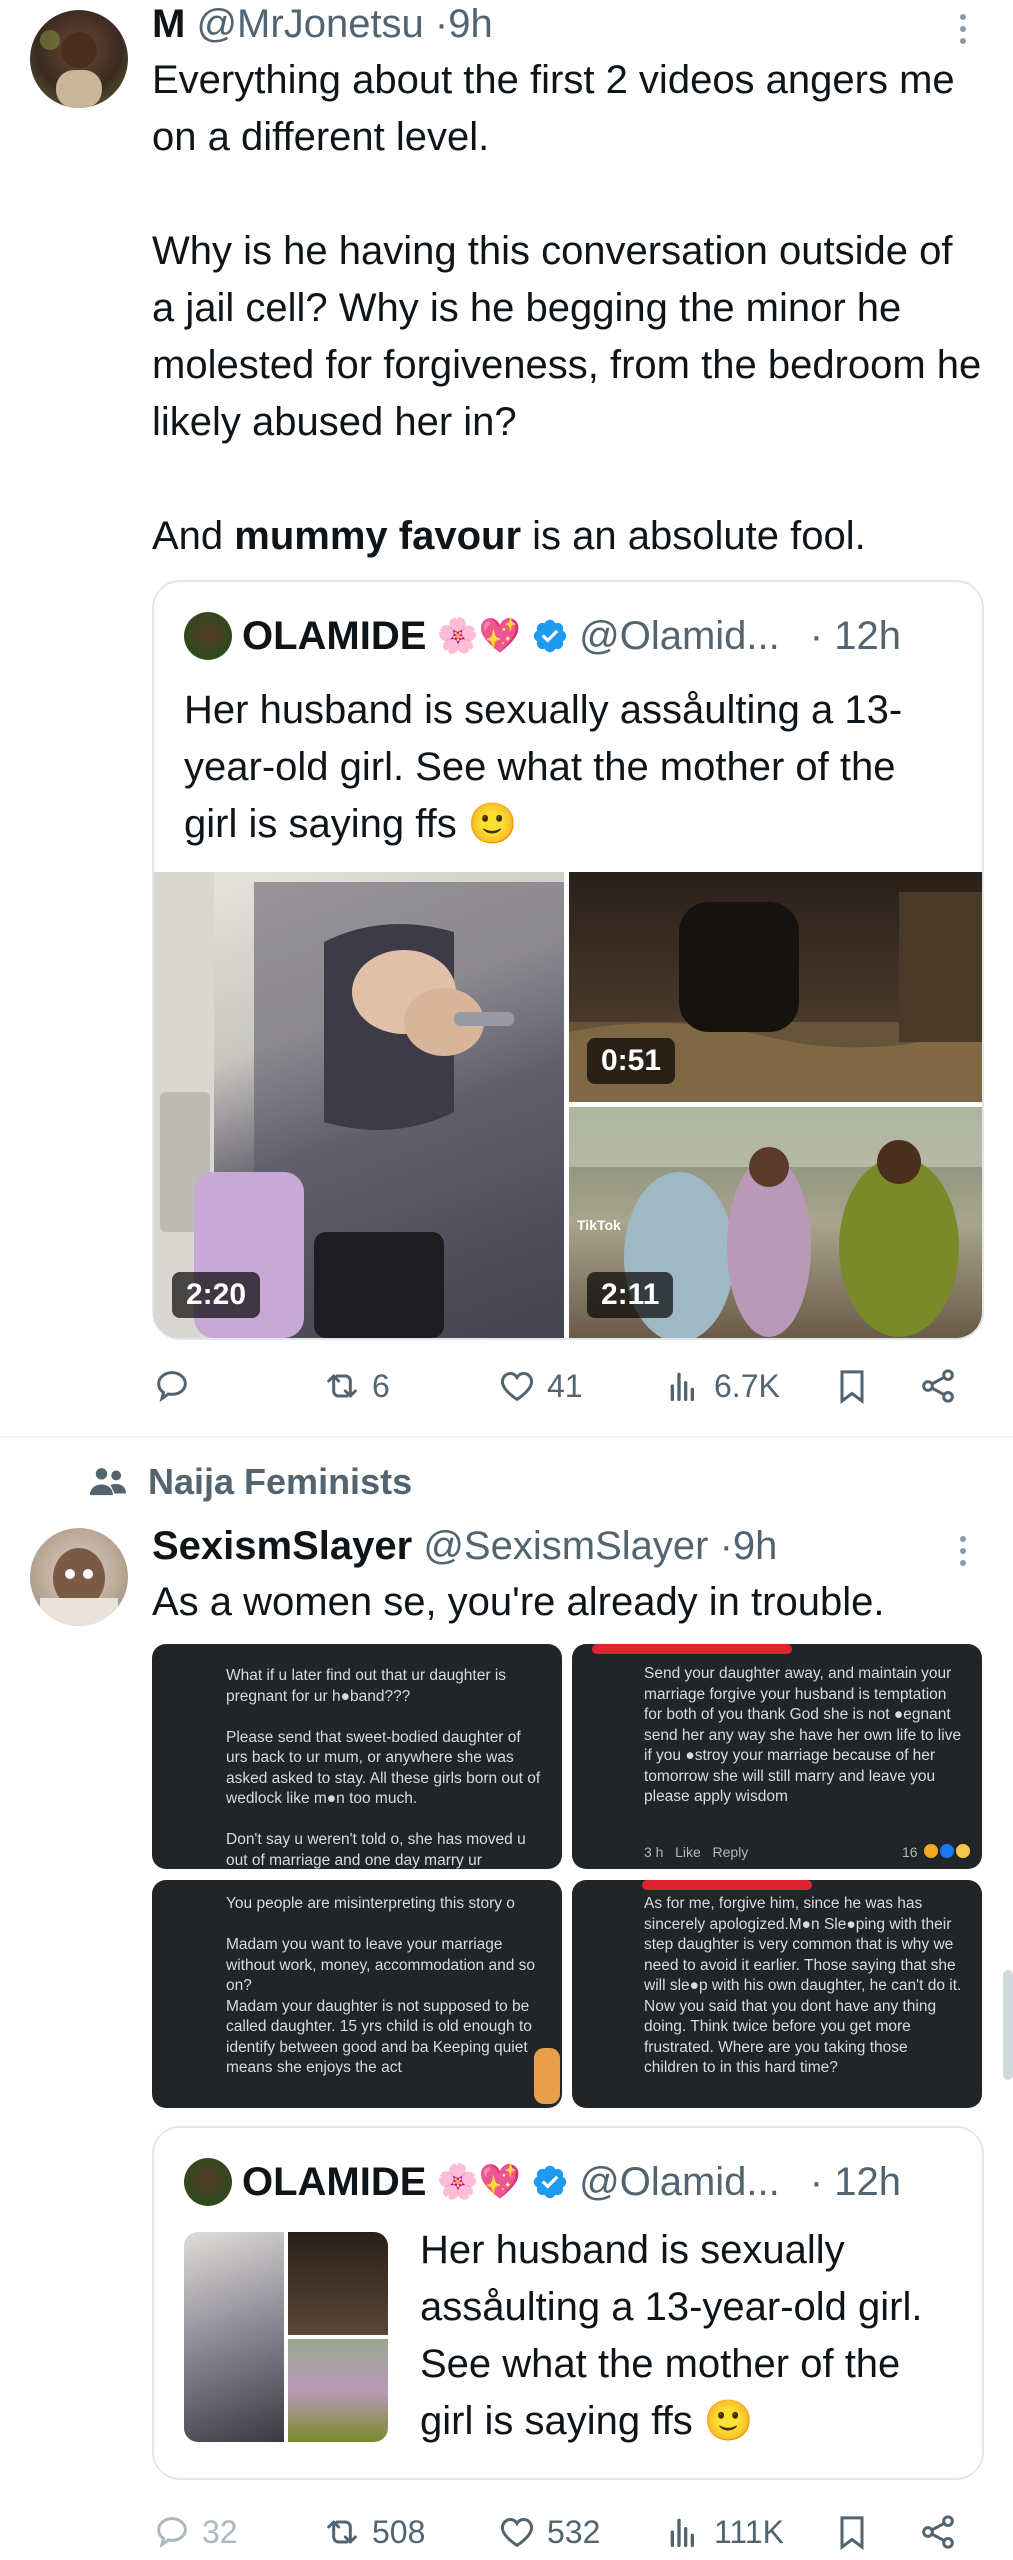  Describe the element at coordinates (724, 2532) in the screenshot. I see `views-button: 111K` at that location.